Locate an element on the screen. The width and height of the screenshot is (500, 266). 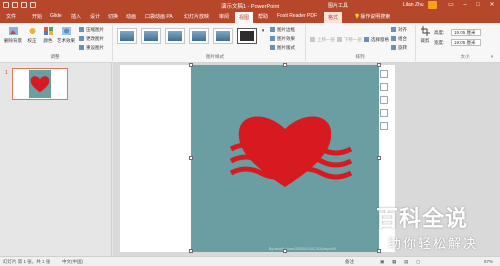
width-input: 19.05 厘米 is located at coordinates (466, 42).